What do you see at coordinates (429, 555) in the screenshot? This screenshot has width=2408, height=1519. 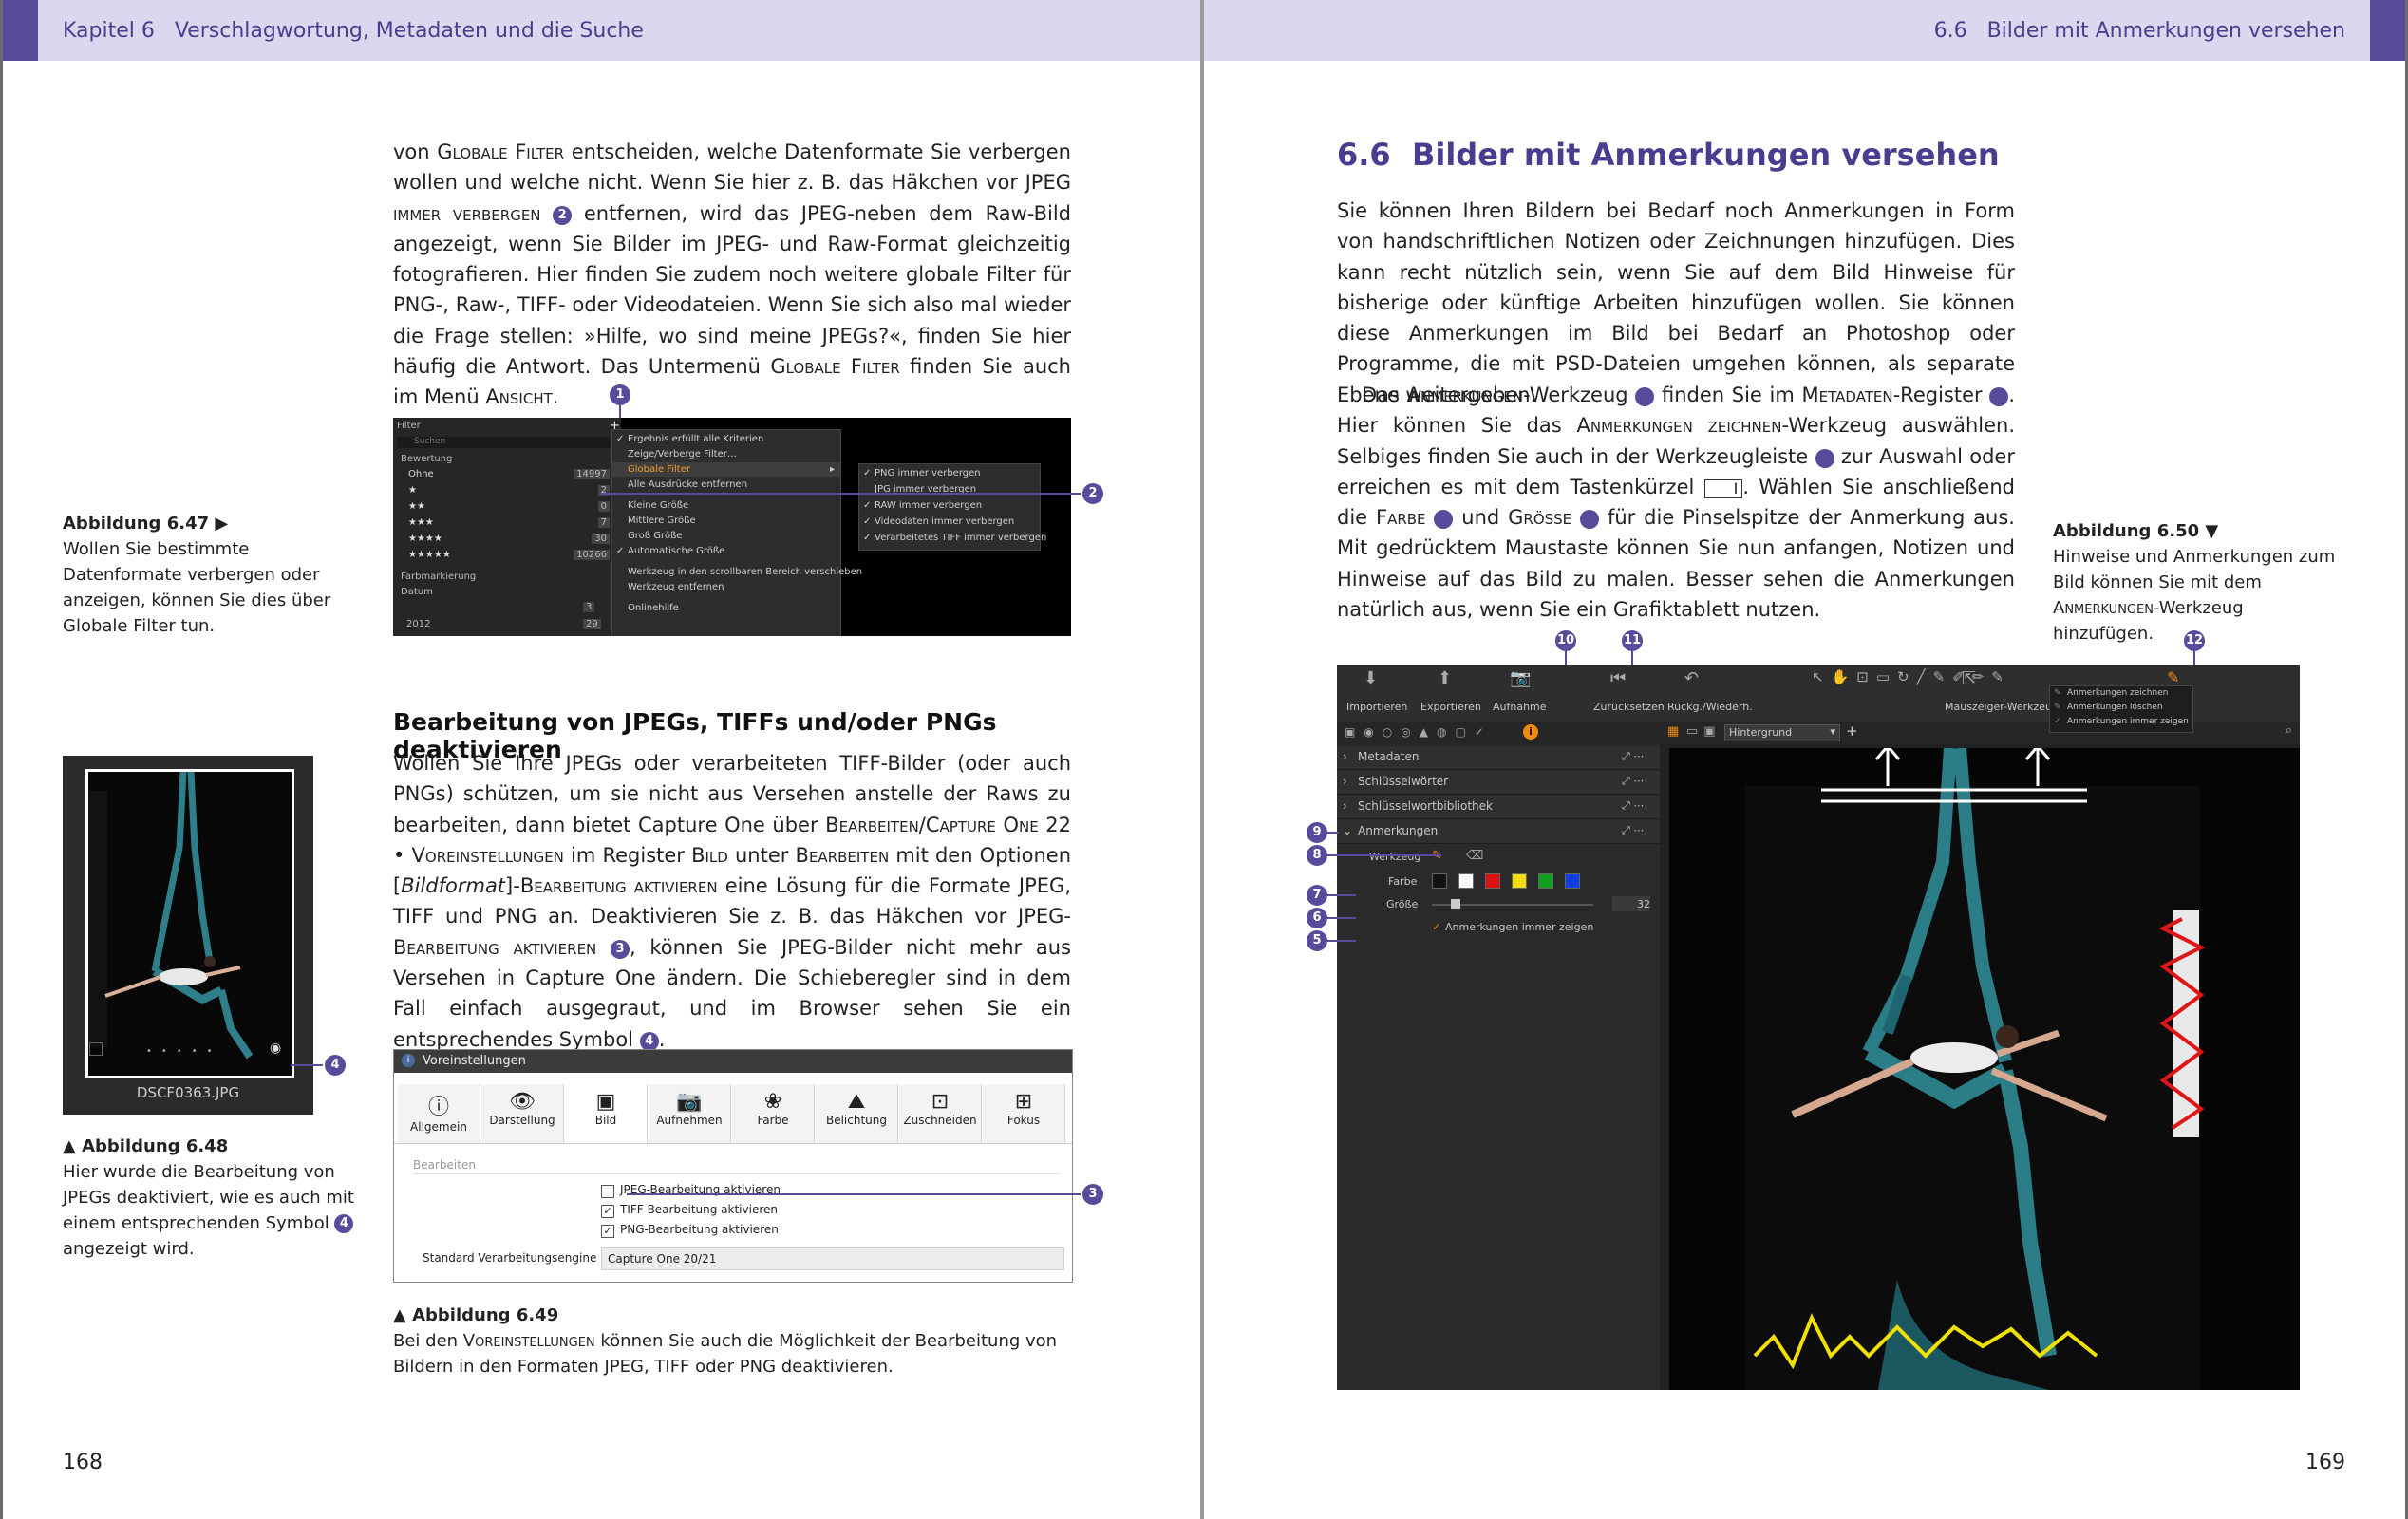 I see `rating-row-label: ★★★★★` at bounding box center [429, 555].